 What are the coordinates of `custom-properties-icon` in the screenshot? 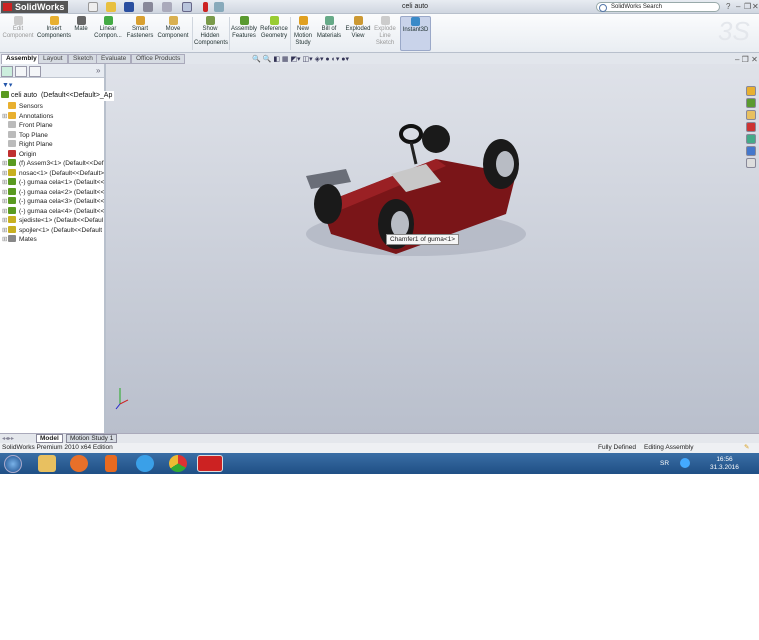 It's located at (751, 163).